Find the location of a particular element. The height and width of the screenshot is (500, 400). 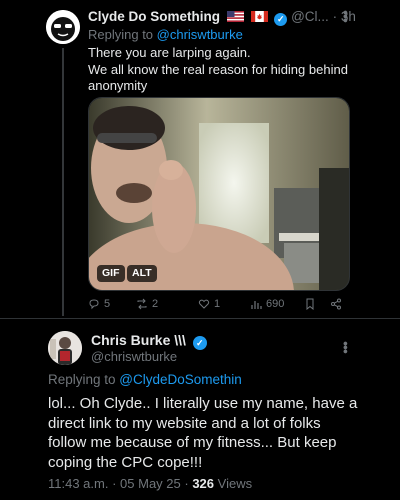

reply-action: 5 is located at coordinates (99, 304).